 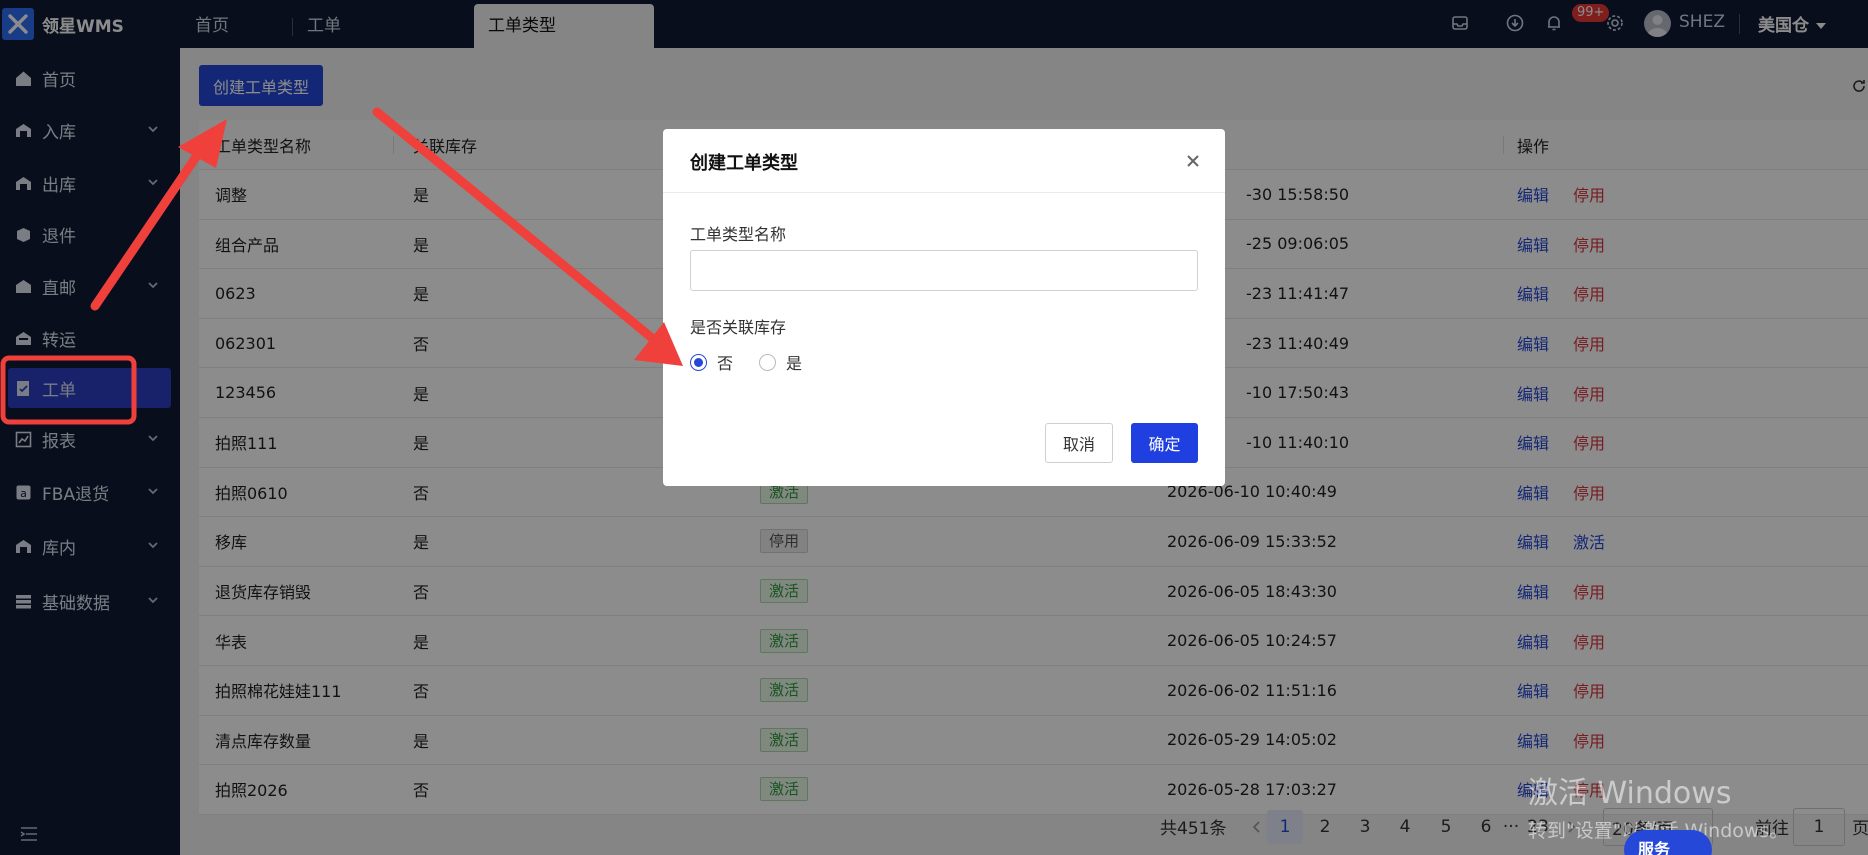 I want to click on linked-inventory-radio-group: 否 是, so click(x=759, y=362).